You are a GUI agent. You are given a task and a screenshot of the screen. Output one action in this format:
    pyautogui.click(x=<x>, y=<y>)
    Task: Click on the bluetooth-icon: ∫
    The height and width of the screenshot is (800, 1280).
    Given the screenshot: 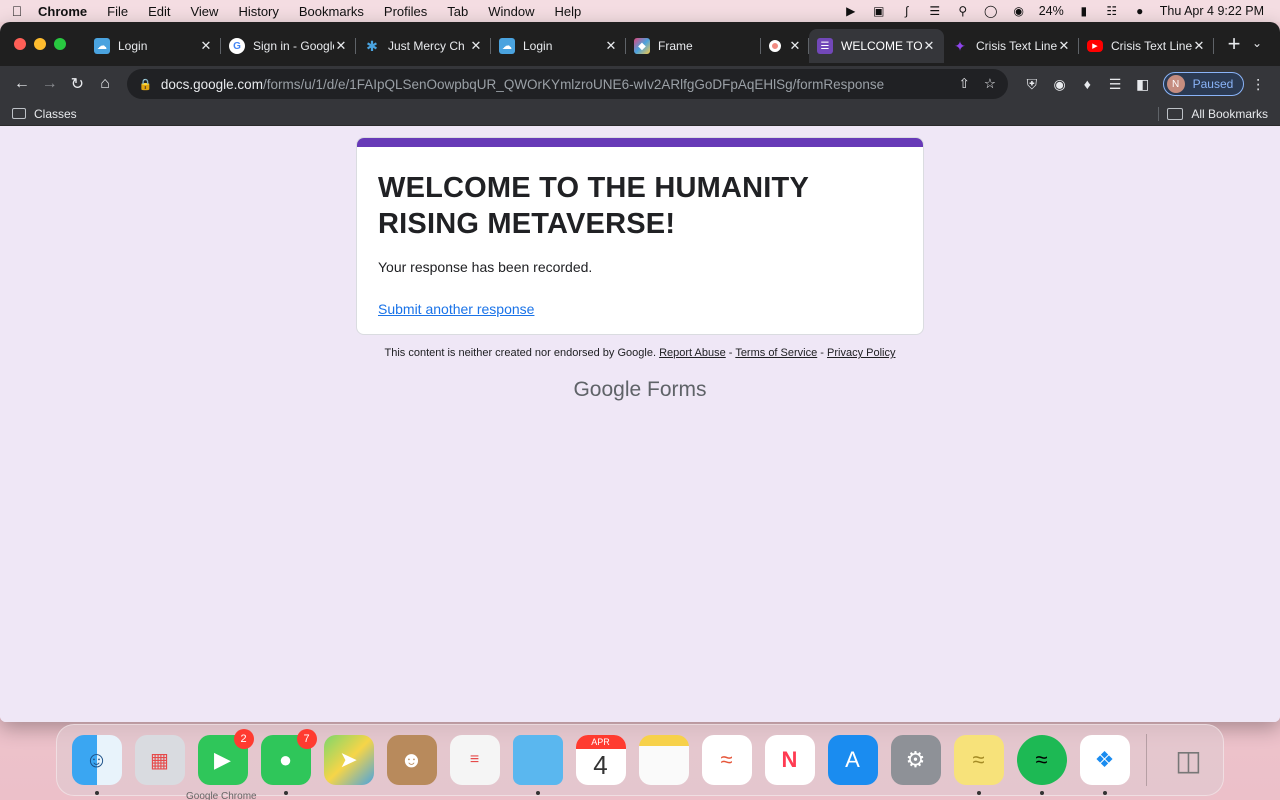 What is the action you would take?
    pyautogui.click(x=907, y=11)
    